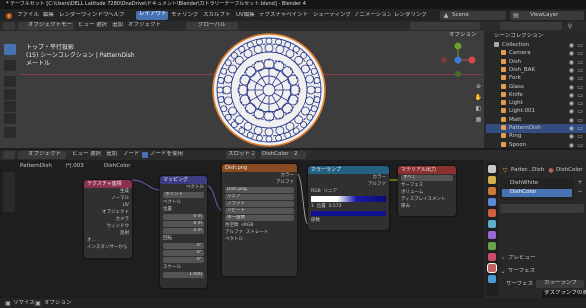 This screenshot has height=308, width=586. Describe the element at coordinates (492, 246) in the screenshot. I see `modifier-tab-icon` at that location.